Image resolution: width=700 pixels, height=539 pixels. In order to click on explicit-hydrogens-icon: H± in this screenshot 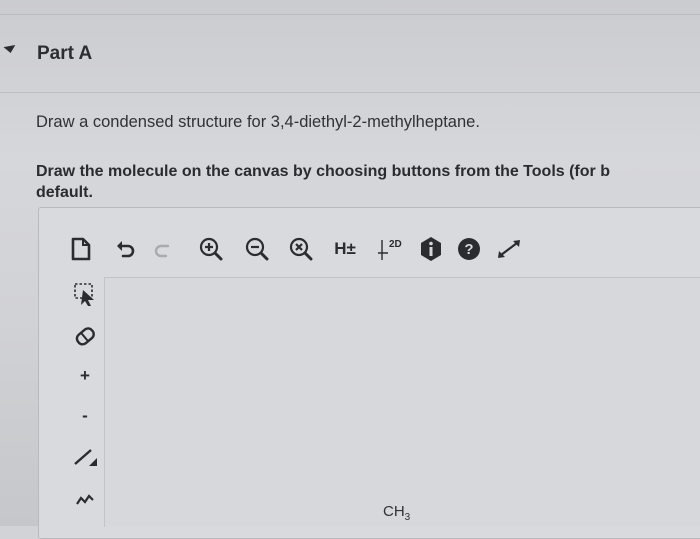, I will do `click(345, 248)`.